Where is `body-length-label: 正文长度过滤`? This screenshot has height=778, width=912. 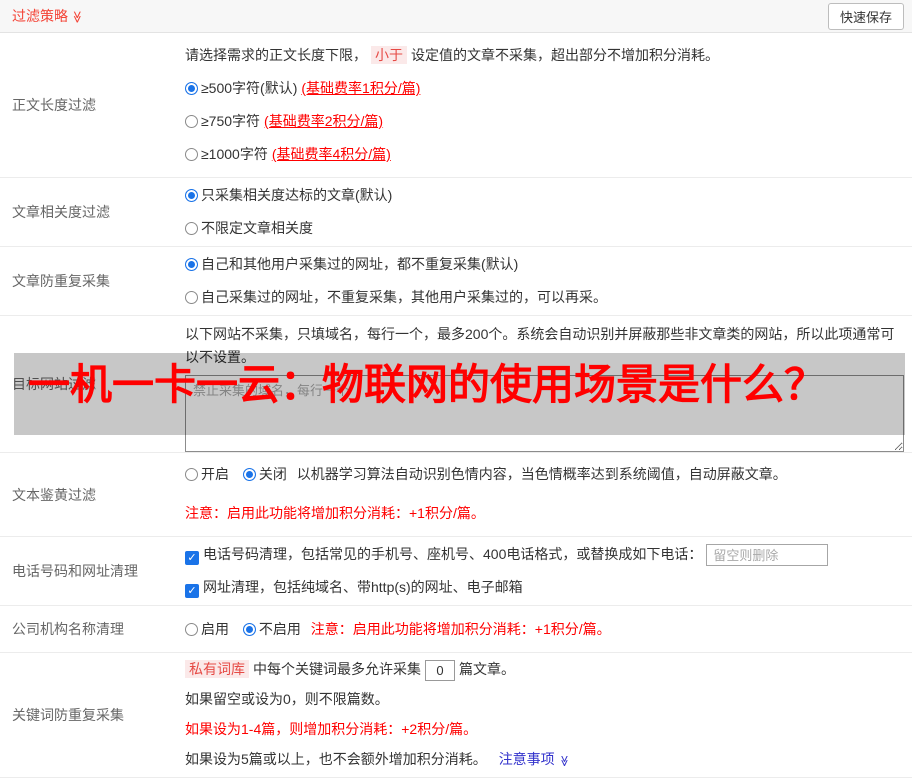 body-length-label: 正文长度过滤 is located at coordinates (54, 105).